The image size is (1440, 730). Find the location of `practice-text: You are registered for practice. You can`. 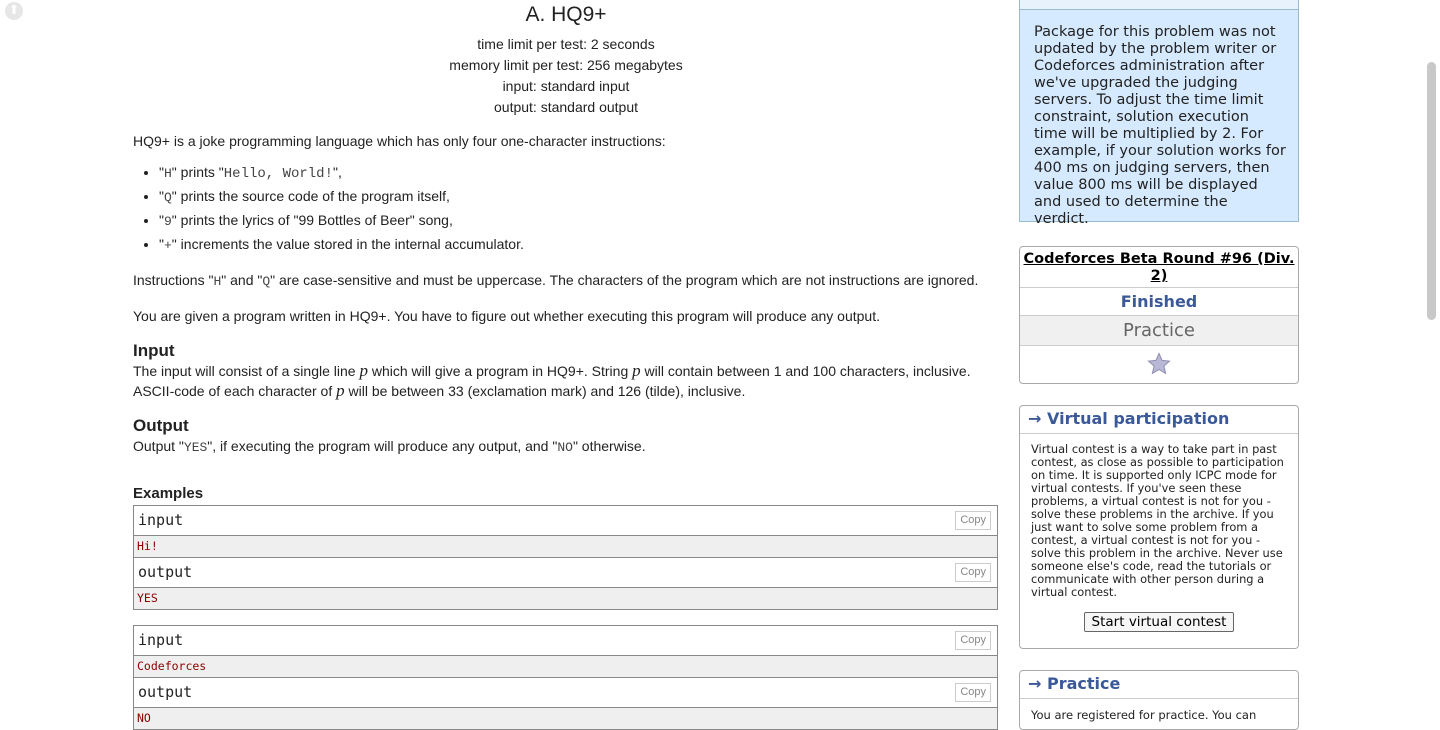

practice-text: You are registered for practice. You can is located at coordinates (1144, 715).